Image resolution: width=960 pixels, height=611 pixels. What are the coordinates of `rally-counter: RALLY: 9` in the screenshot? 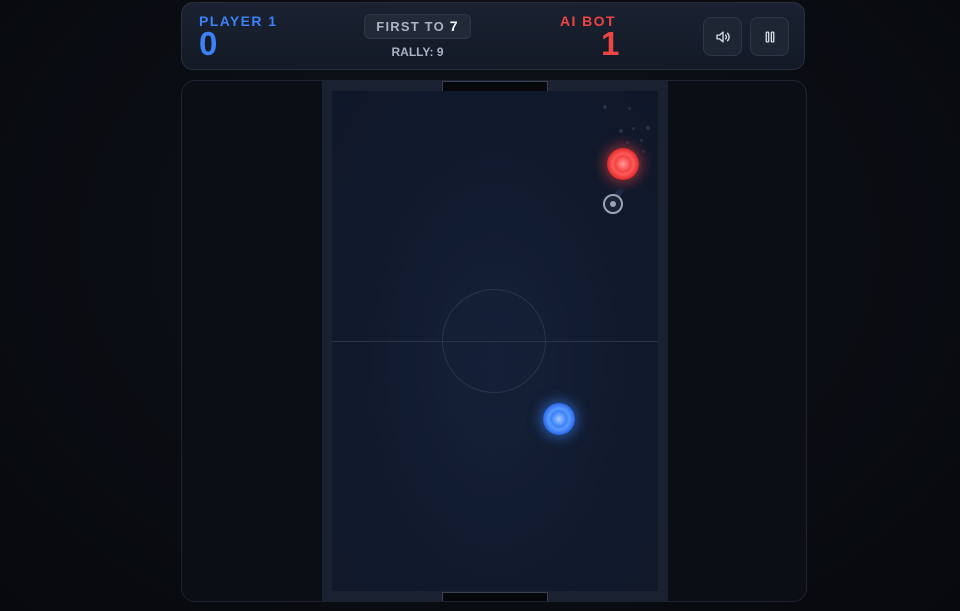 It's located at (417, 52).